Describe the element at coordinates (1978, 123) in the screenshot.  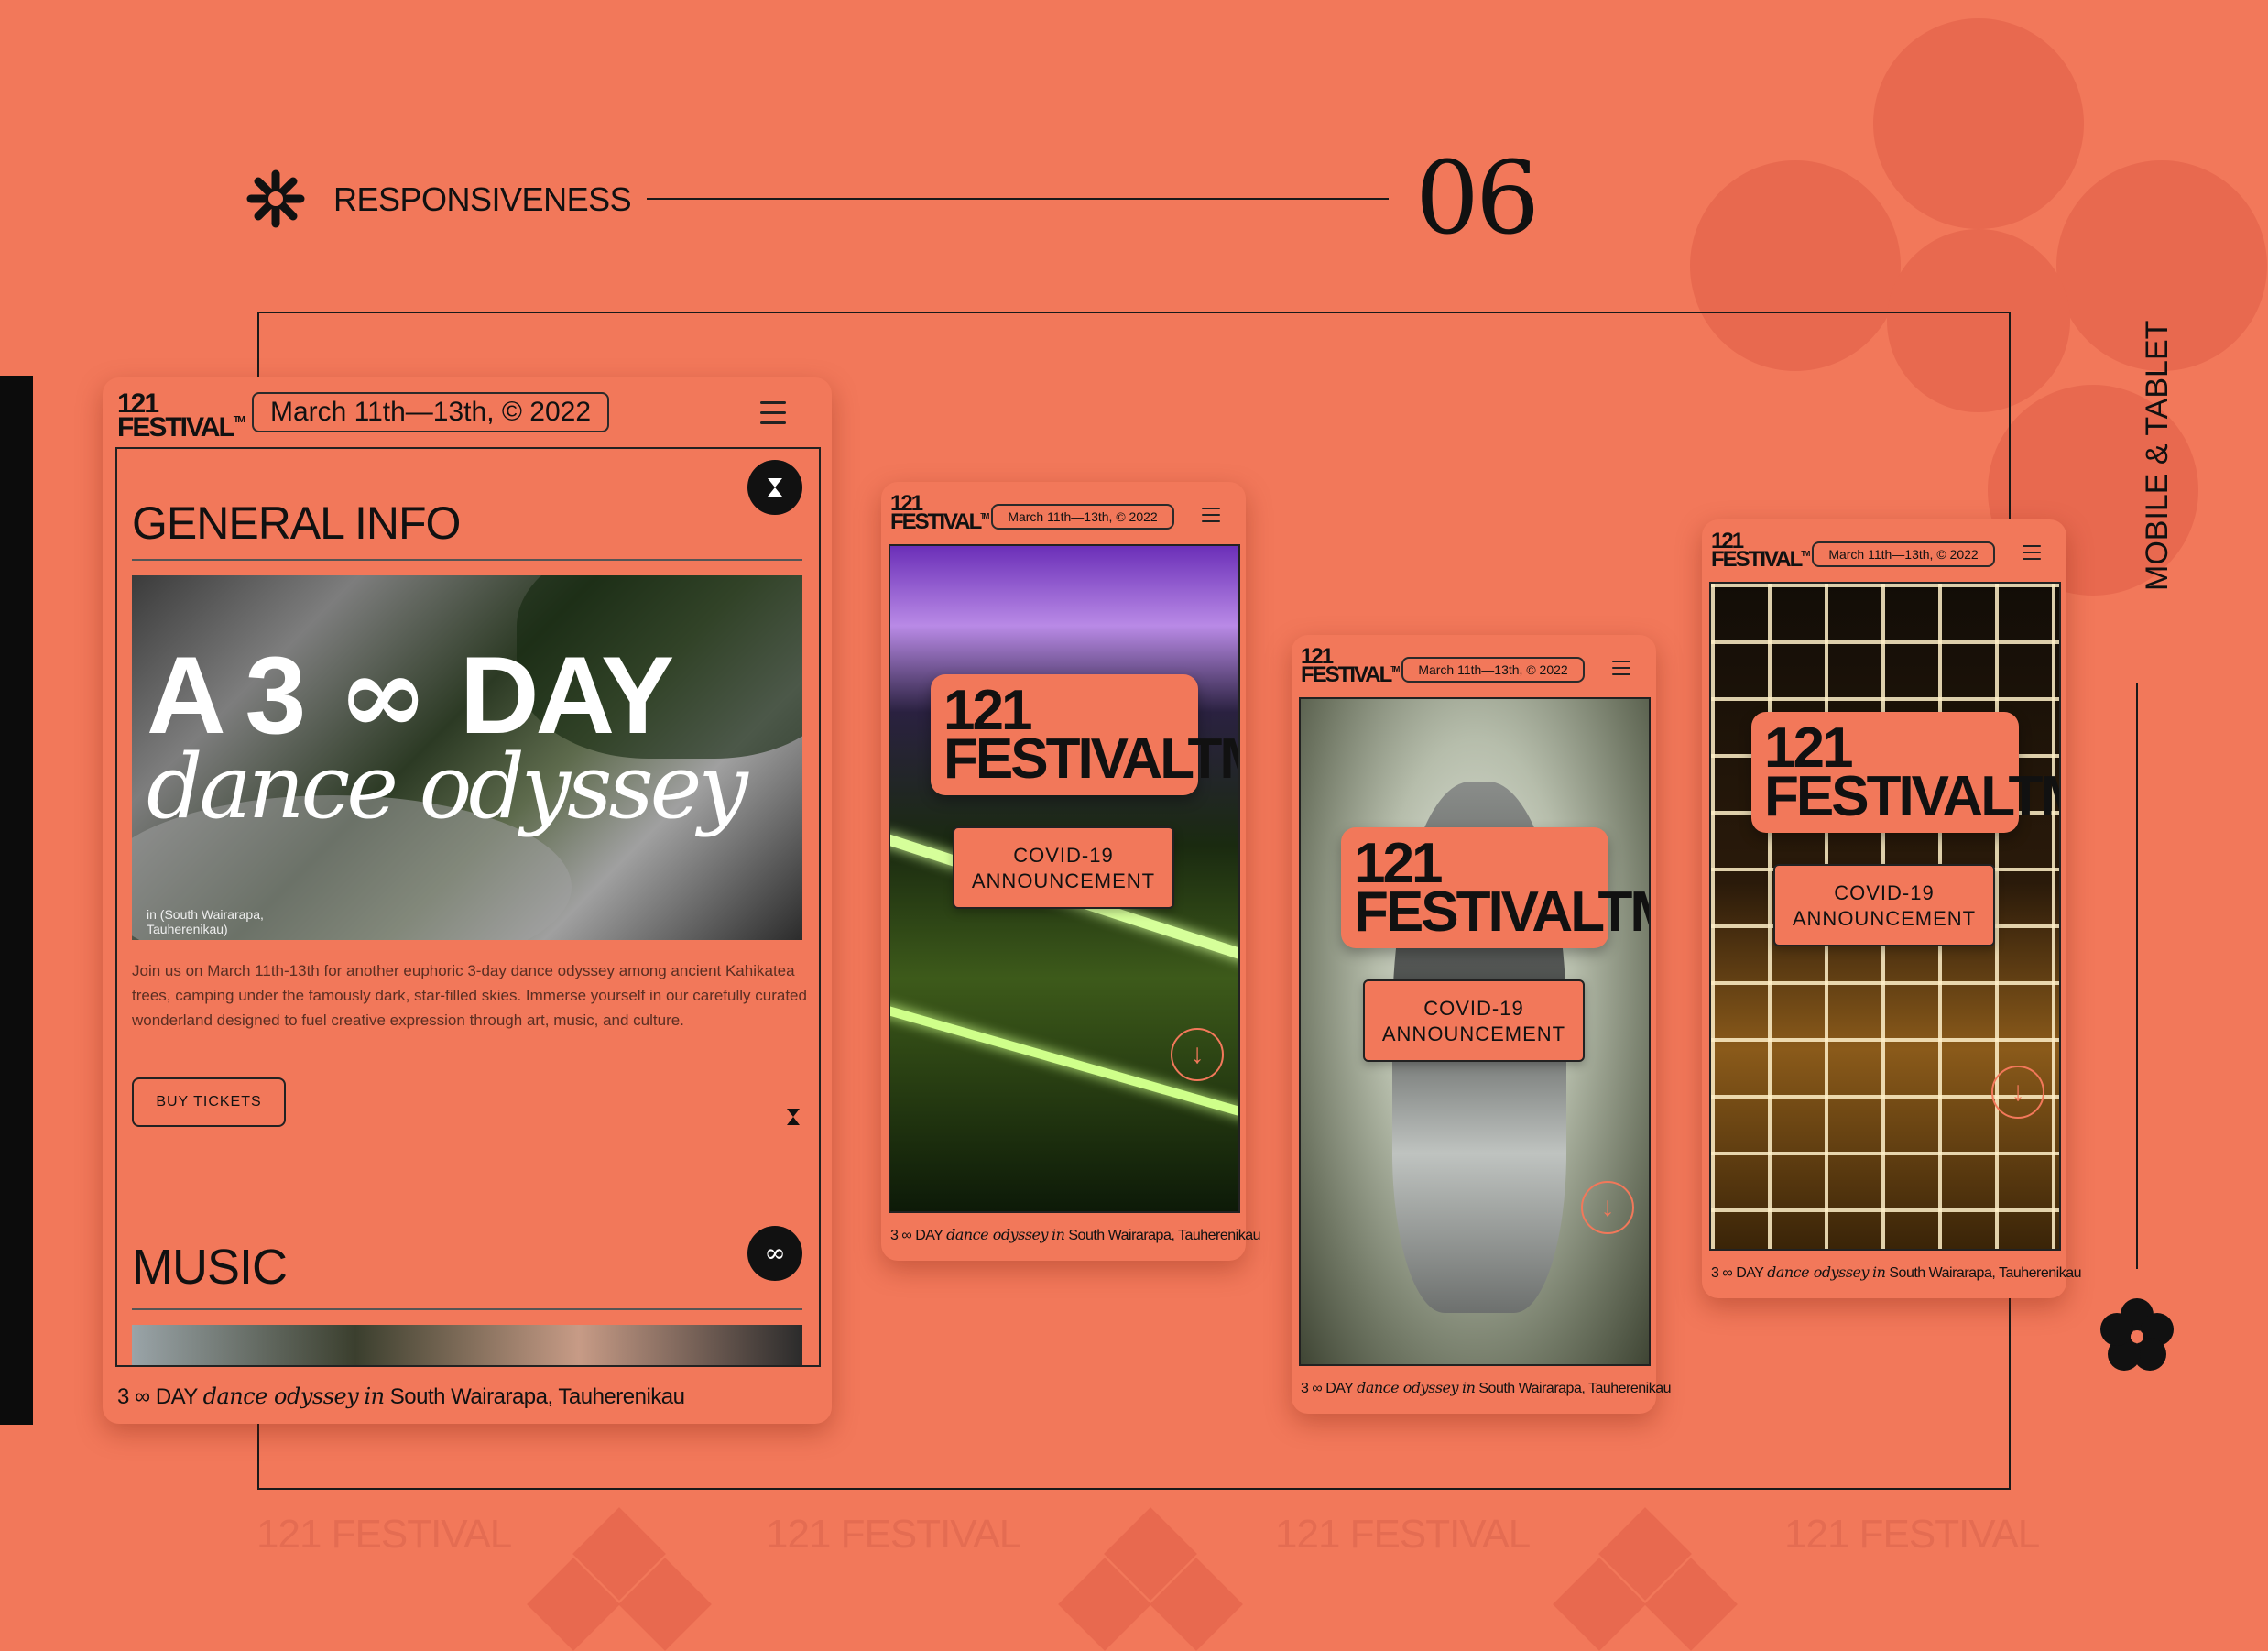
I see `decor-petal` at that location.